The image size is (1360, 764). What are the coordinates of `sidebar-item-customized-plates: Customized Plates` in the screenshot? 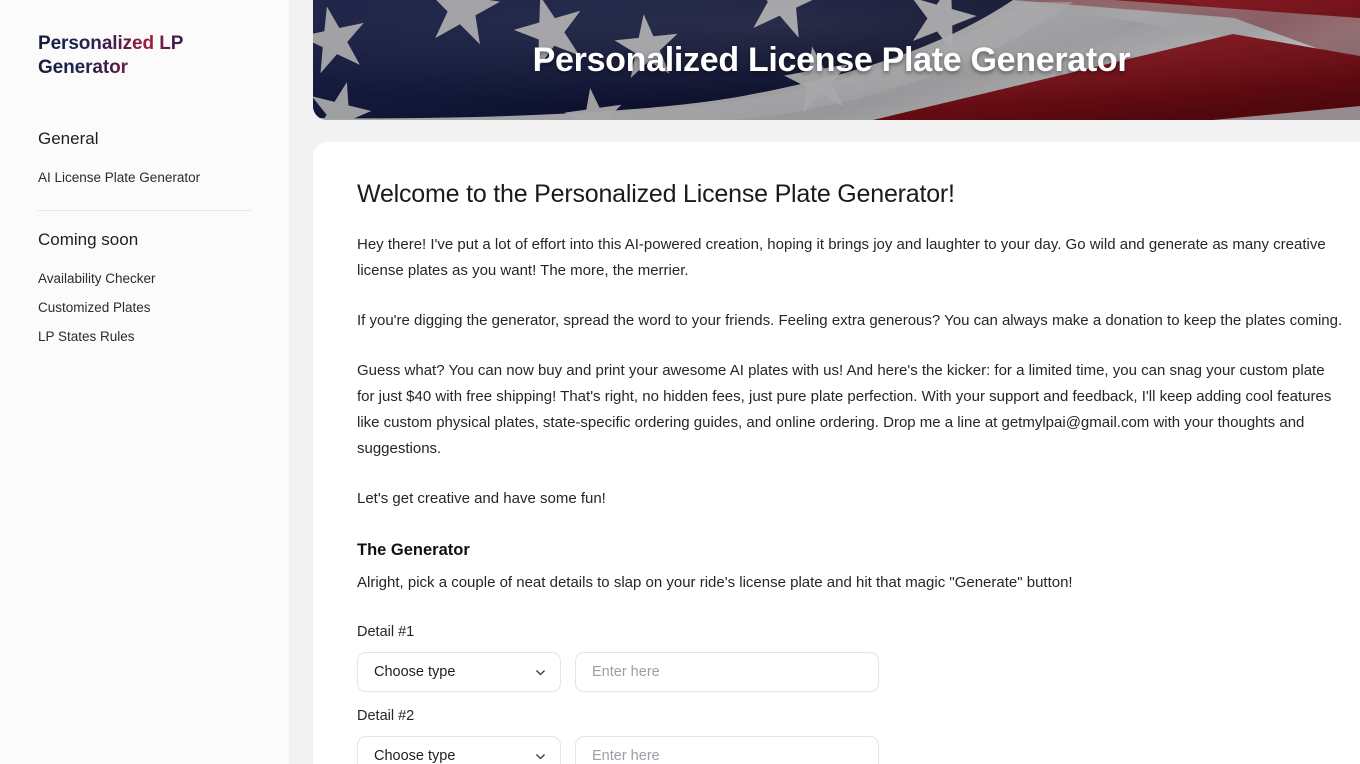 It's located at (144, 307).